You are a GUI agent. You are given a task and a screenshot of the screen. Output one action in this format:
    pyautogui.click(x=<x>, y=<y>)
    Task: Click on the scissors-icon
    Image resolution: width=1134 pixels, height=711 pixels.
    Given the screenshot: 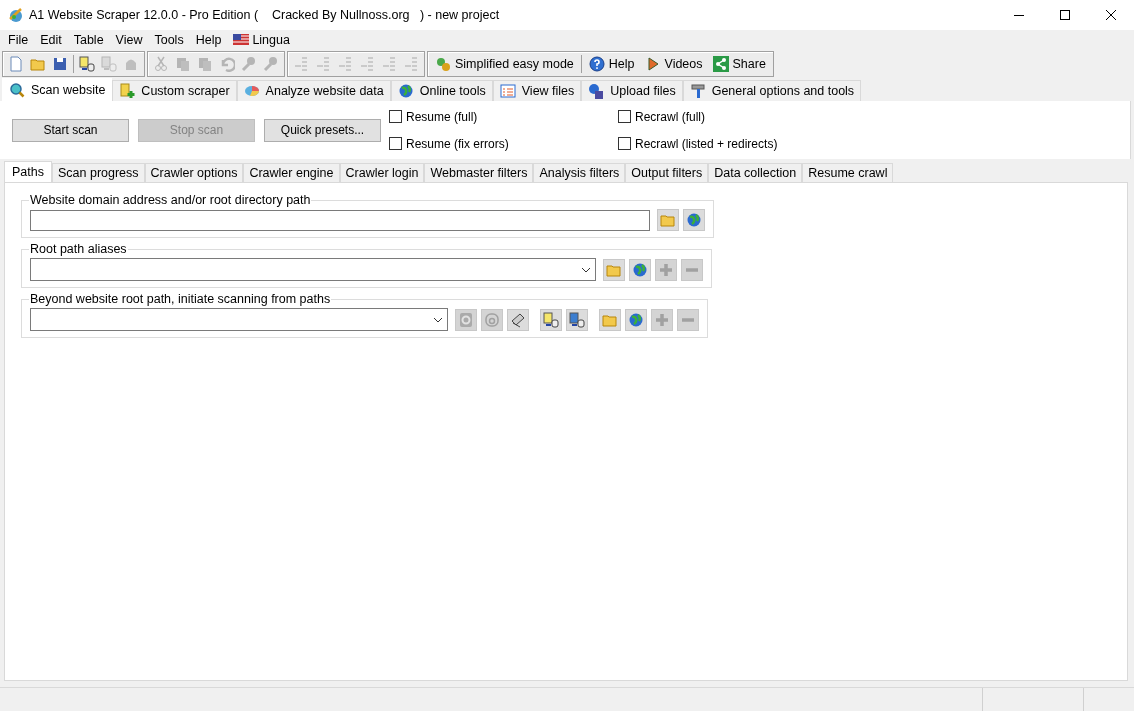 What is the action you would take?
    pyautogui.click(x=161, y=64)
    